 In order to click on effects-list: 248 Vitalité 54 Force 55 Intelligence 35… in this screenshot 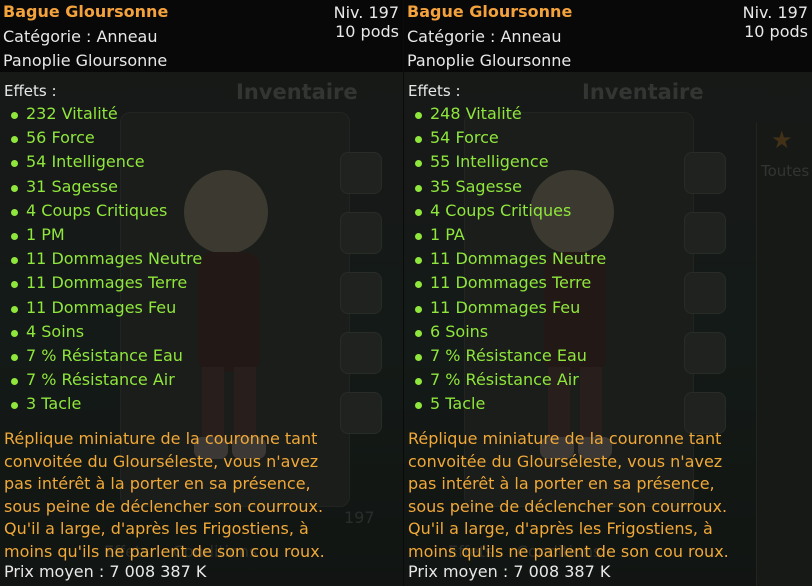, I will do `click(510, 261)`.